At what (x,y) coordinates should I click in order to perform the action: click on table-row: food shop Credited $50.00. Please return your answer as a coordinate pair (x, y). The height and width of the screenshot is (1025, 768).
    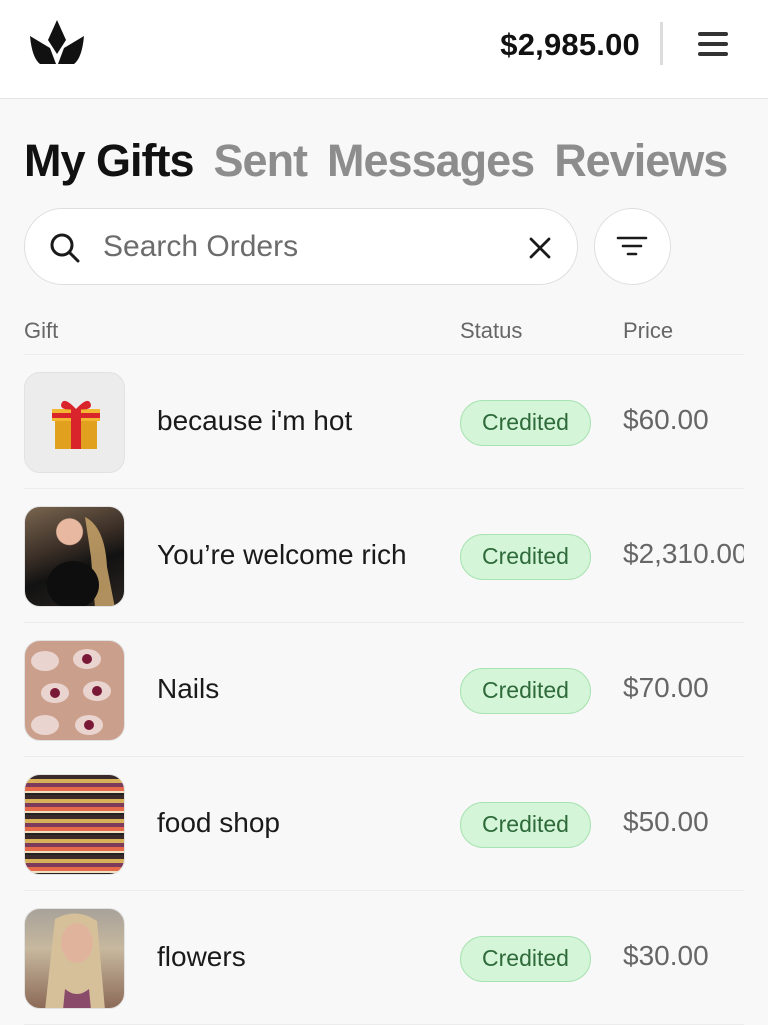
    Looking at the image, I should click on (384, 824).